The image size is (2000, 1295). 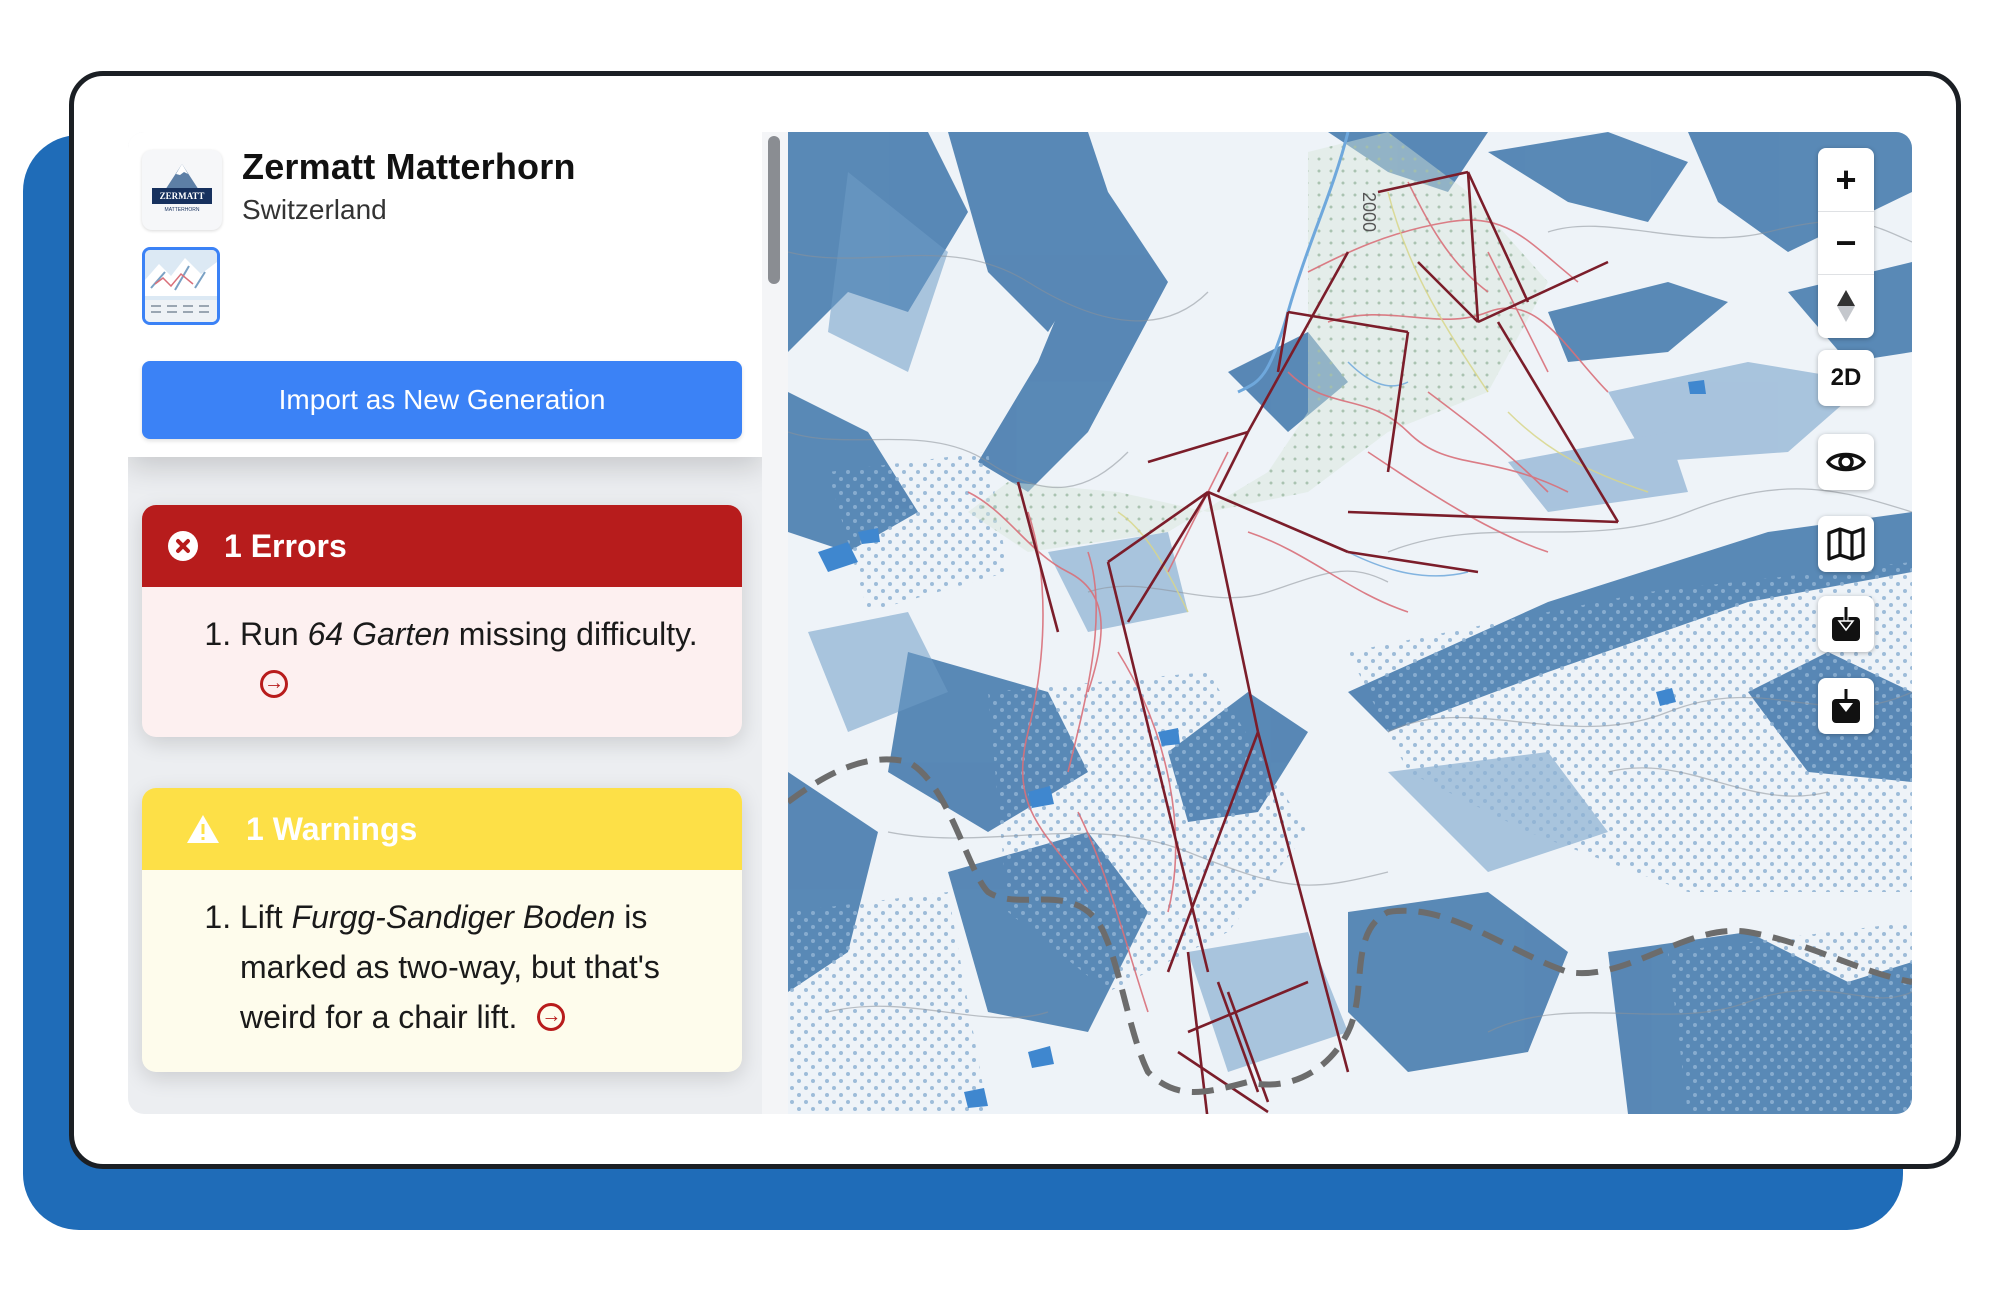 What do you see at coordinates (182, 196) in the screenshot?
I see `logo-text: ZERMATT` at bounding box center [182, 196].